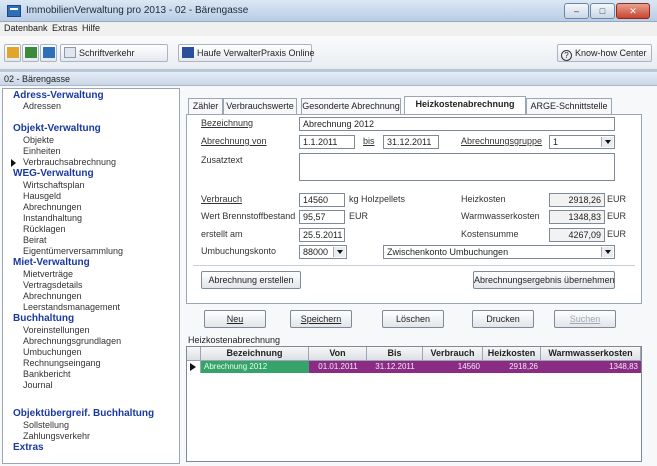 The image size is (657, 466). Describe the element at coordinates (43, 318) in the screenshot. I see `nav-head-buchhaltung: Buchhaltung` at that location.